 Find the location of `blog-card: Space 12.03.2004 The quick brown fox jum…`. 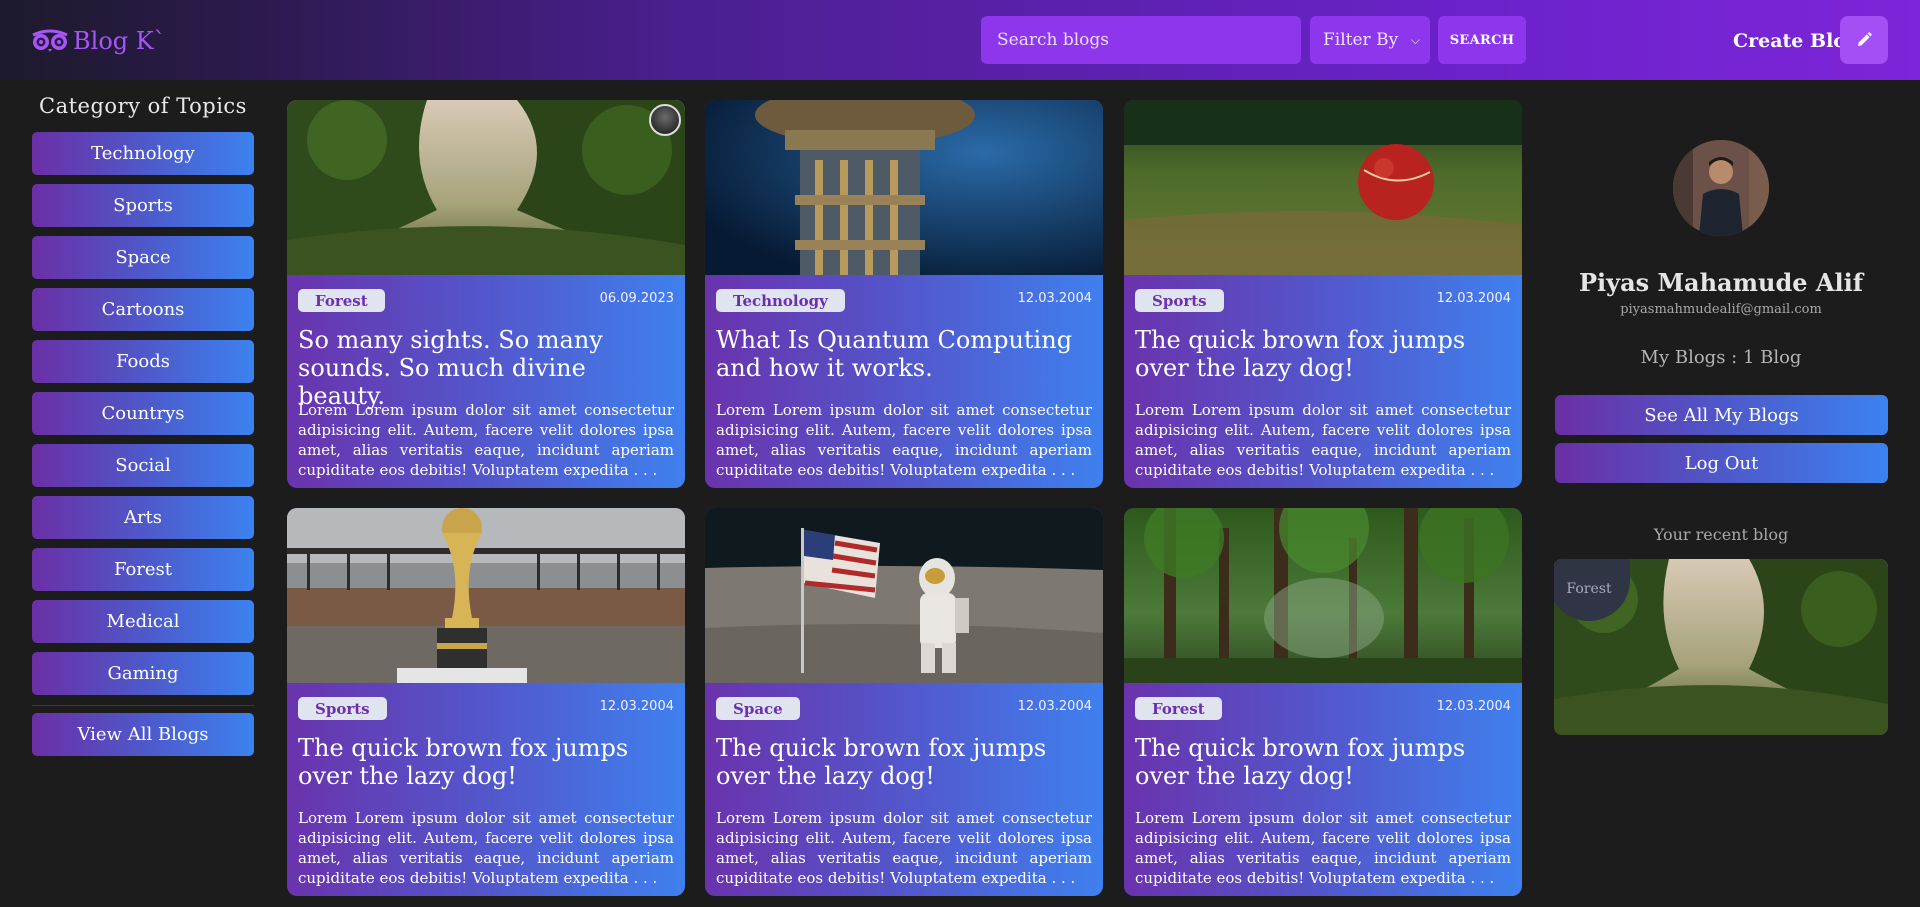

blog-card: Space 12.03.2004 The quick brown fox jum… is located at coordinates (904, 702).